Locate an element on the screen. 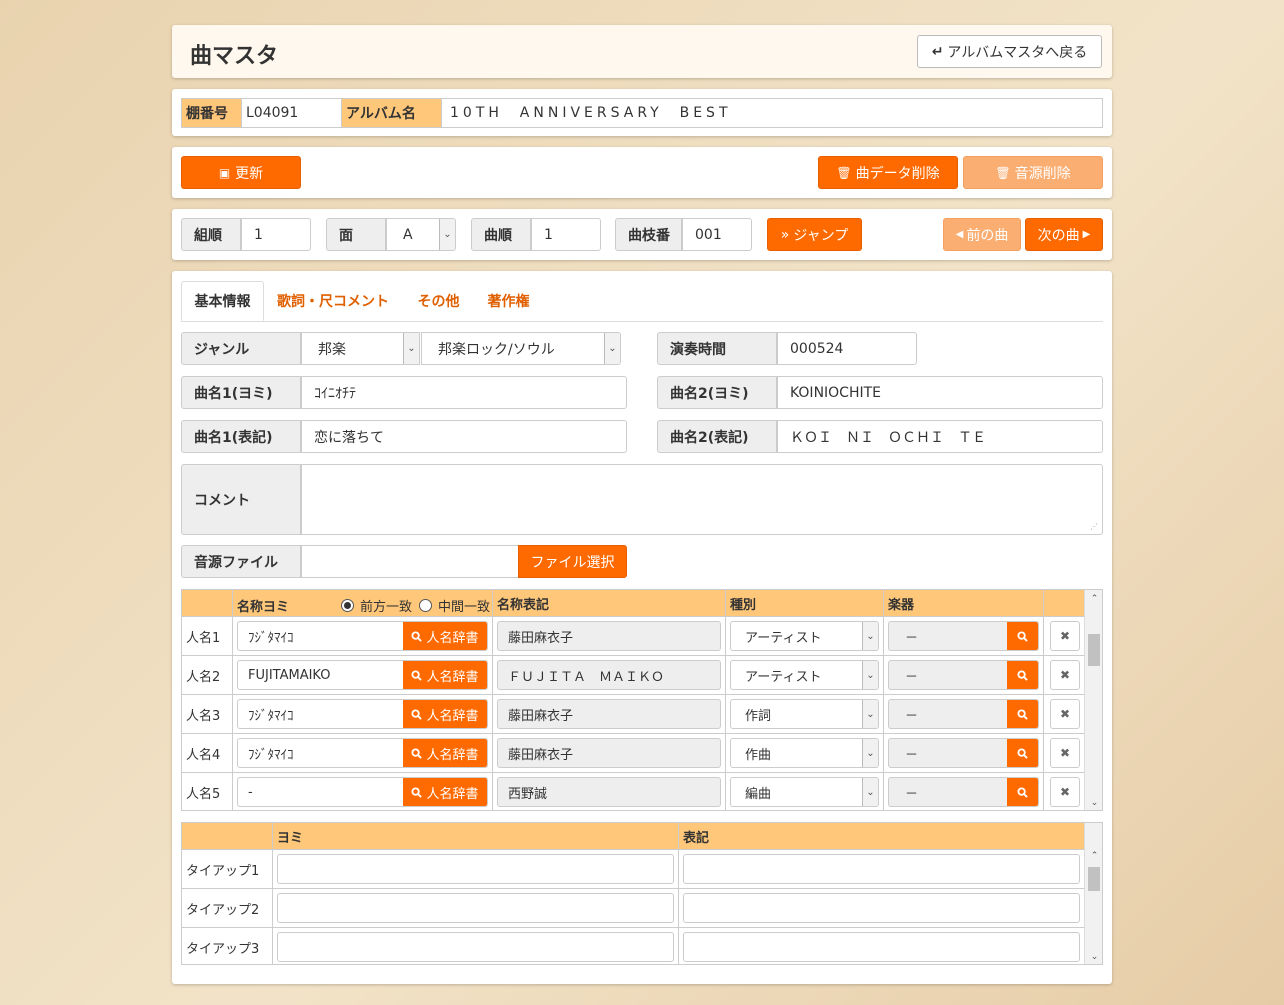 The width and height of the screenshot is (1284, 1005). person-display-cell: 藤田麻衣子 is located at coordinates (609, 753).